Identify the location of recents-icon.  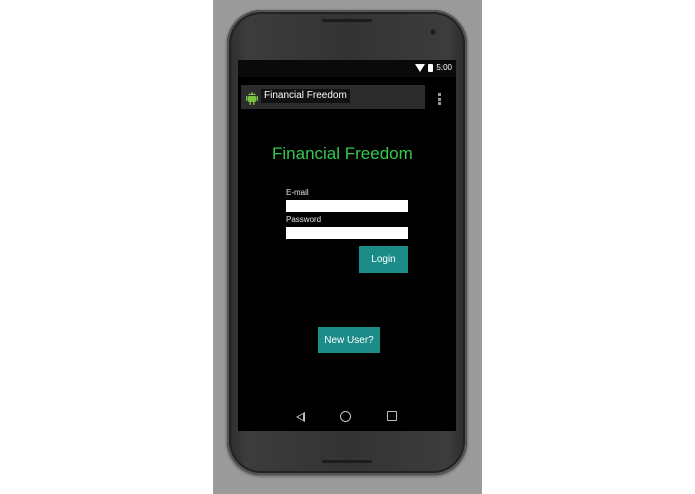
(392, 416).